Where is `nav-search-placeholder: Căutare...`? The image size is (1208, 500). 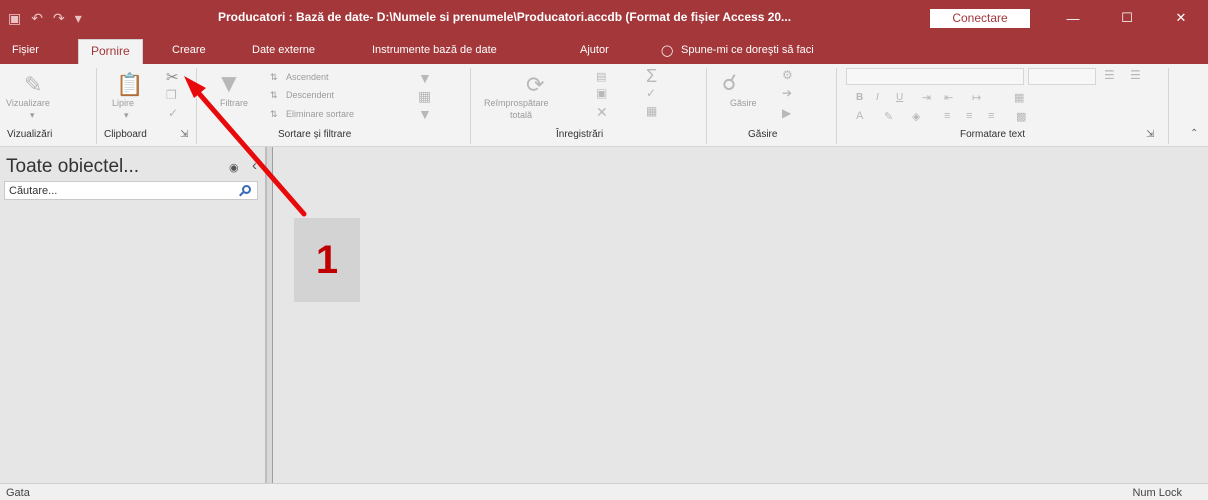
nav-search-placeholder: Căutare... is located at coordinates (33, 191).